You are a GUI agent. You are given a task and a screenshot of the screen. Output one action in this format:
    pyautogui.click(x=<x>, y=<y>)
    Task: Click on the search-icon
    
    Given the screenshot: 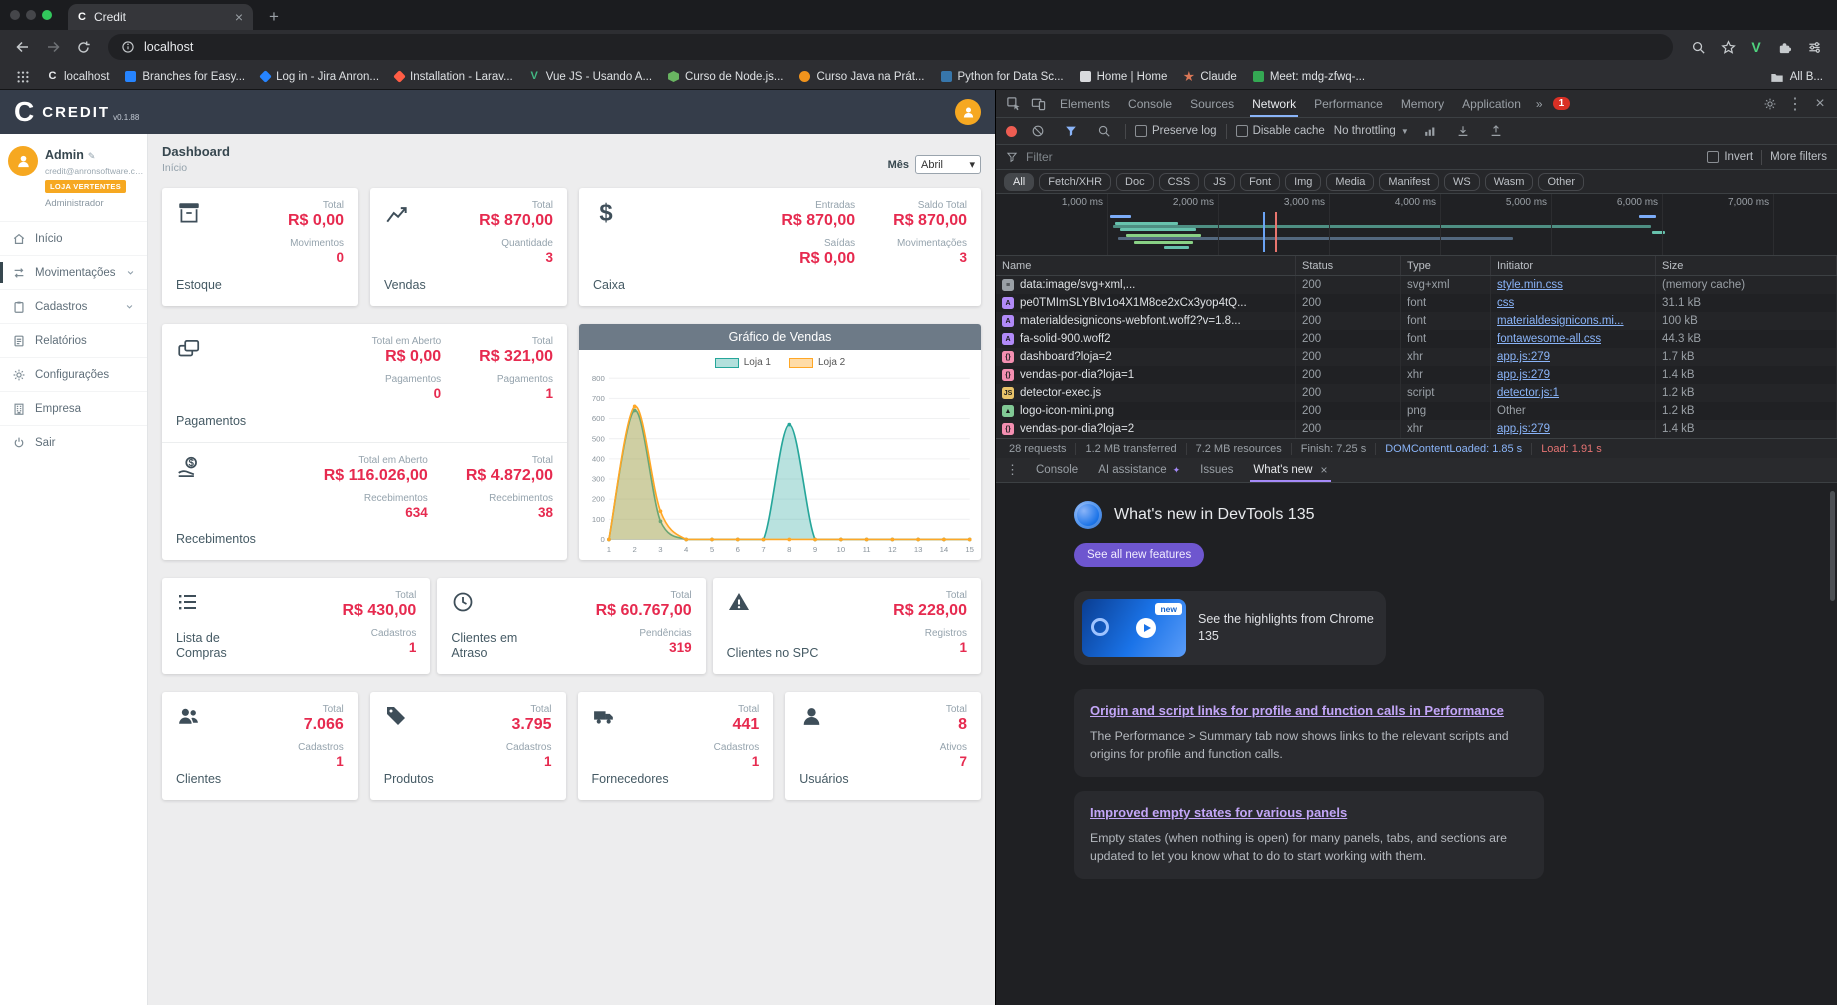 What is the action you would take?
    pyautogui.click(x=1698, y=47)
    